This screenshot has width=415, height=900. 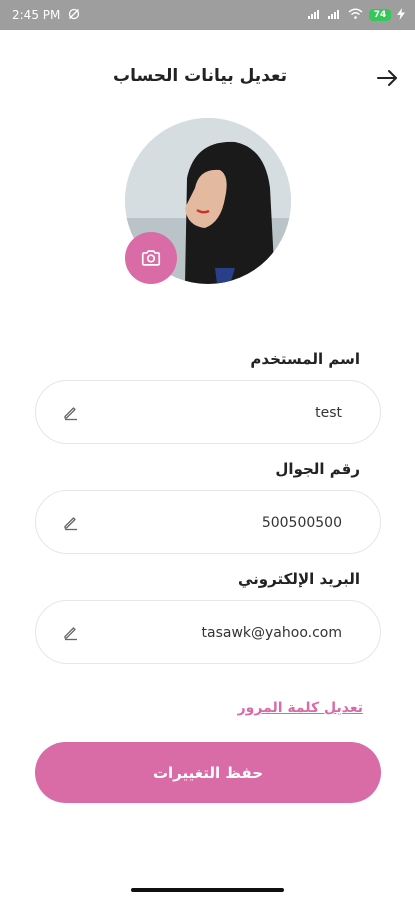 What do you see at coordinates (380, 15) in the screenshot?
I see `battery-icon: 74` at bounding box center [380, 15].